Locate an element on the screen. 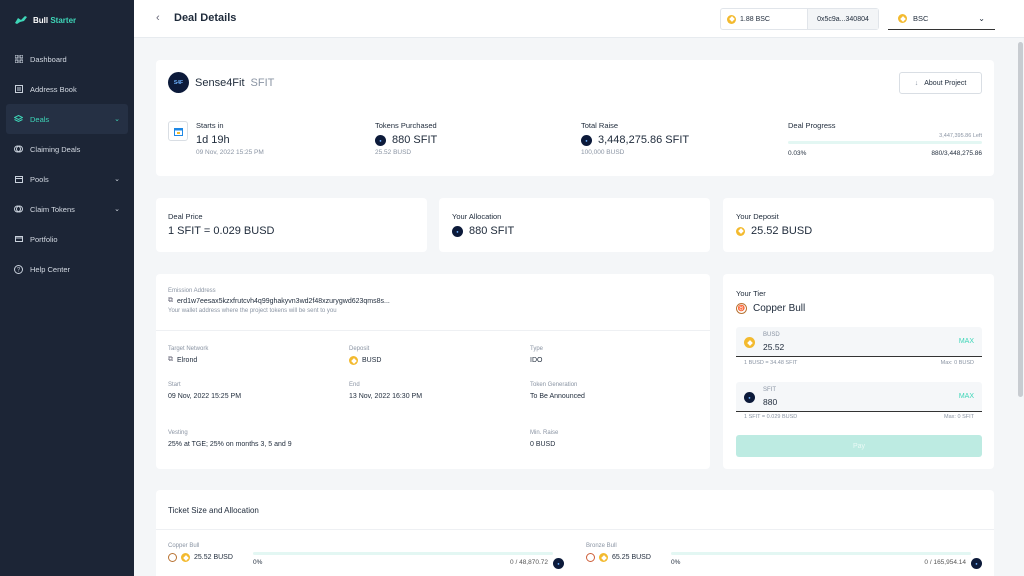 The width and height of the screenshot is (1024, 576). target-network-label: Target Network is located at coordinates (188, 349).